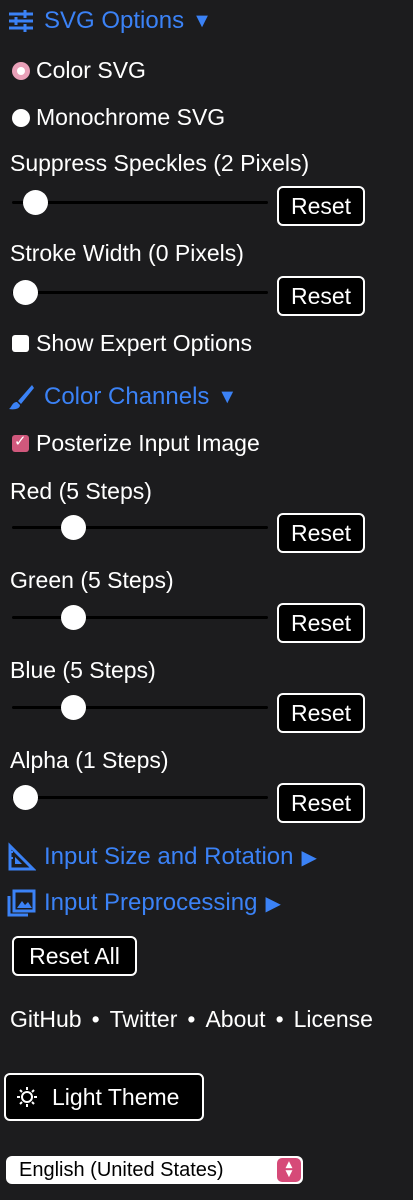  I want to click on alpha-channel-slider, so click(140, 797).